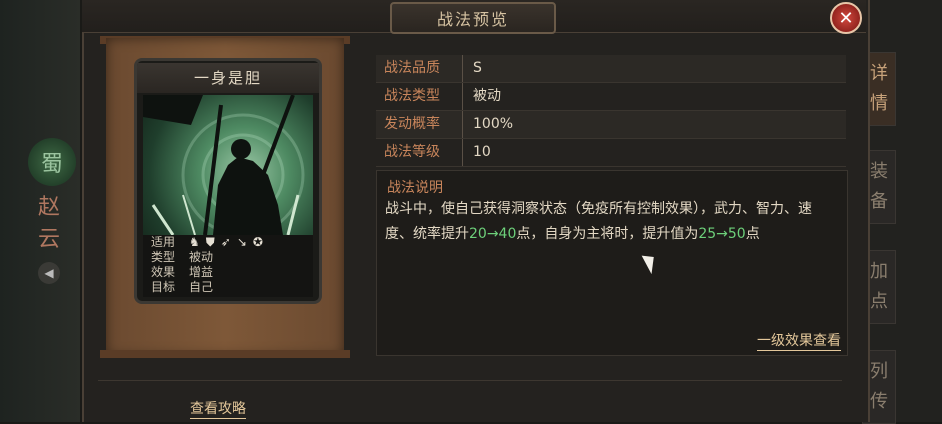 This screenshot has width=942, height=424. I want to click on footer-divider, so click(470, 380).